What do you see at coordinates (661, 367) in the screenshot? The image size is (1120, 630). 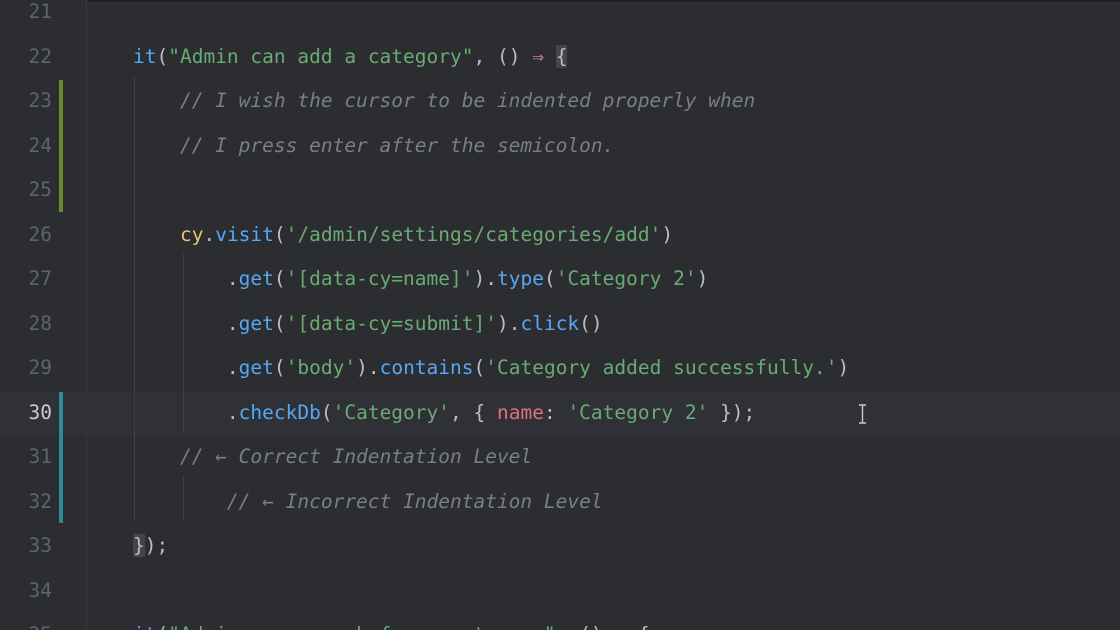 I see `code-token: 'Category added successfully.'` at bounding box center [661, 367].